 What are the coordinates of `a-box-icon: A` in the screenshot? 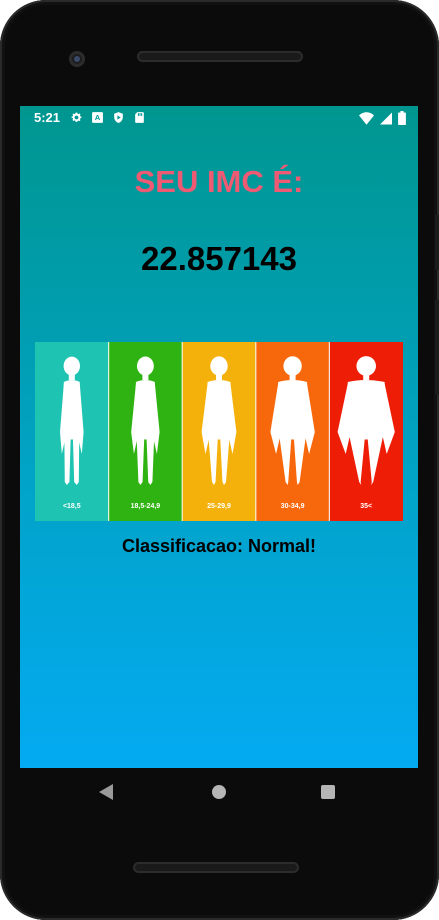 It's located at (97, 117).